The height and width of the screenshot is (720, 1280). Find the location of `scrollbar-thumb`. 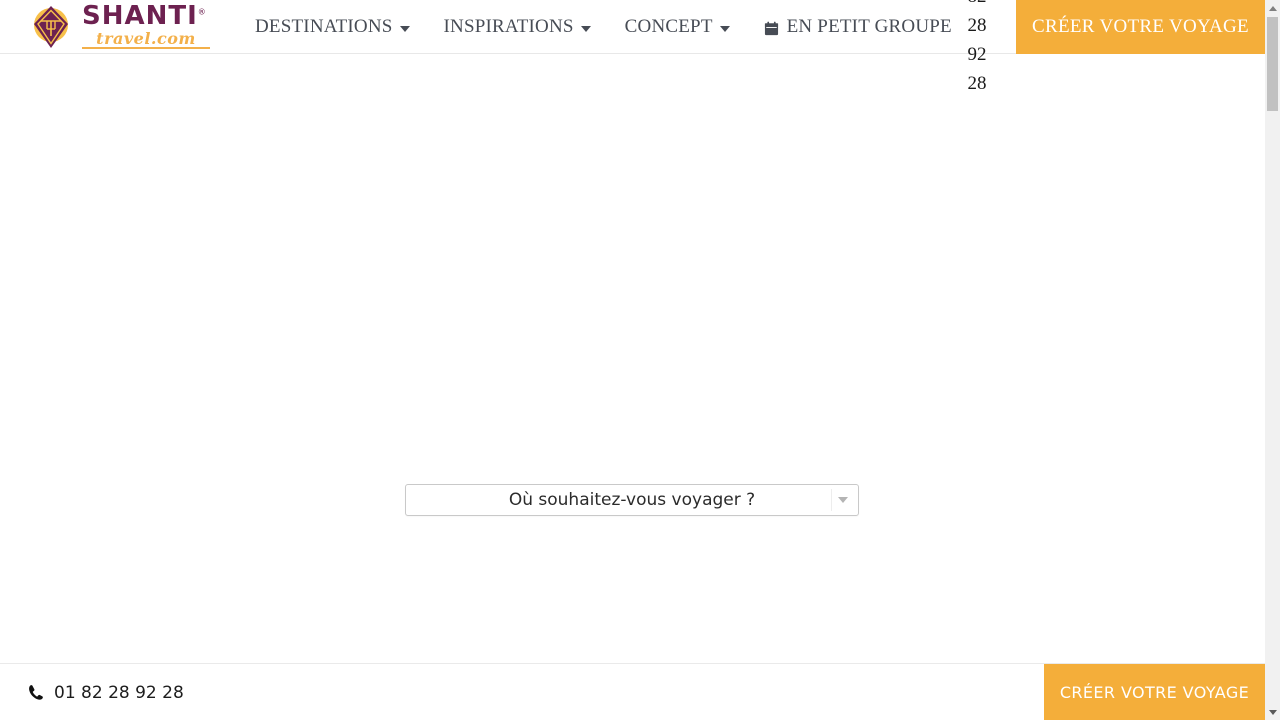

scrollbar-thumb is located at coordinates (1272, 64).